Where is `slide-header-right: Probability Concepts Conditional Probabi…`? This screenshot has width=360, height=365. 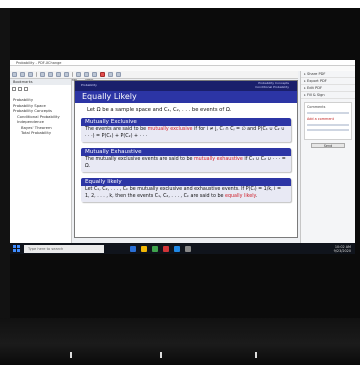 slide-header-right: Probability Concepts Conditional Probabi… is located at coordinates (272, 85).